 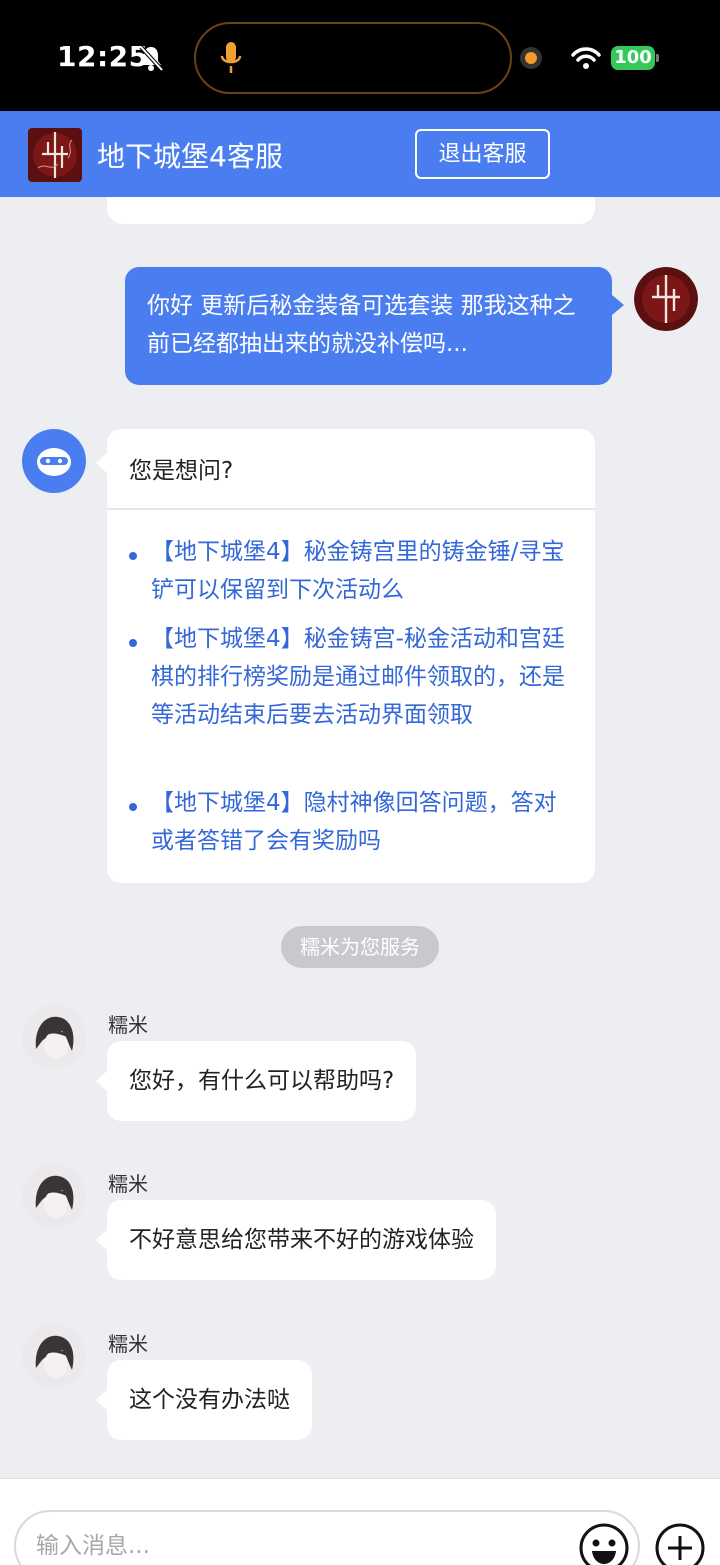 I want to click on system-notice: 糯米为您服务, so click(x=360, y=947).